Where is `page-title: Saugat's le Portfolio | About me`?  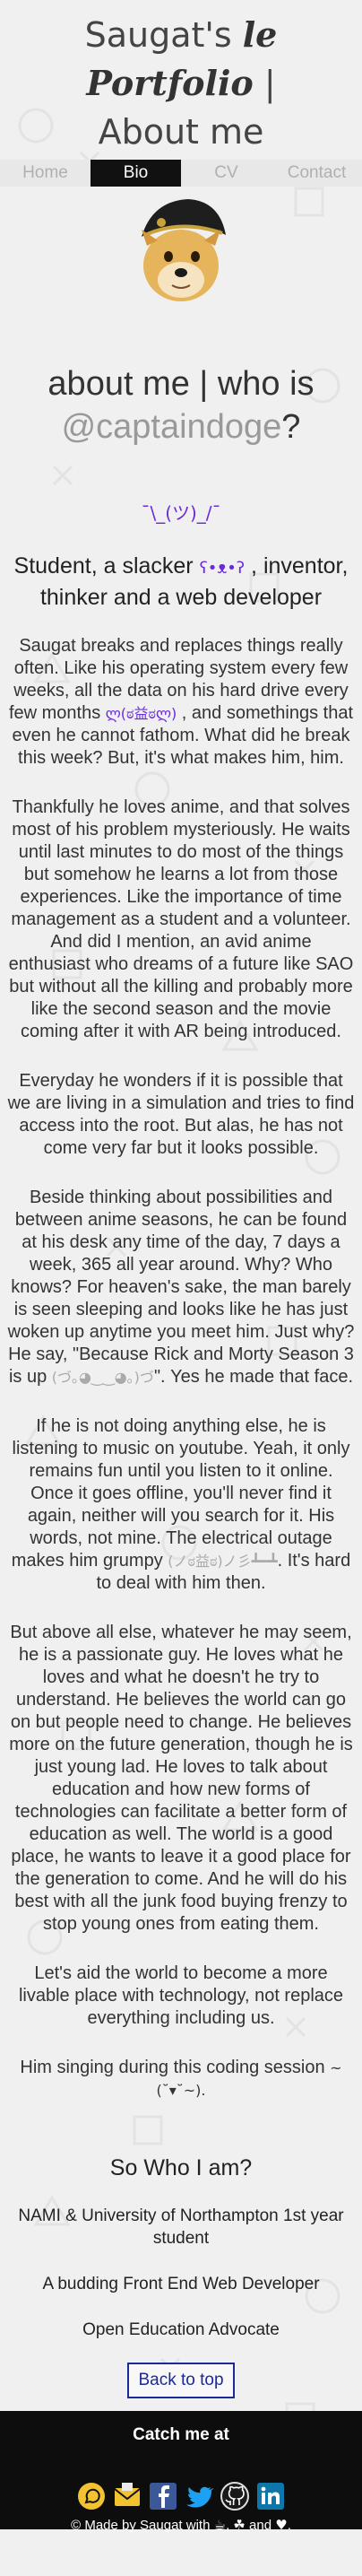
page-title: Saugat's le Portfolio | About me is located at coordinates (181, 80).